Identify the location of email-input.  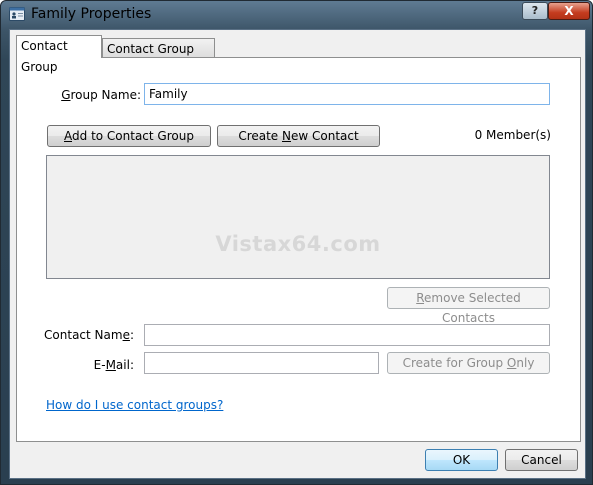
(261, 363).